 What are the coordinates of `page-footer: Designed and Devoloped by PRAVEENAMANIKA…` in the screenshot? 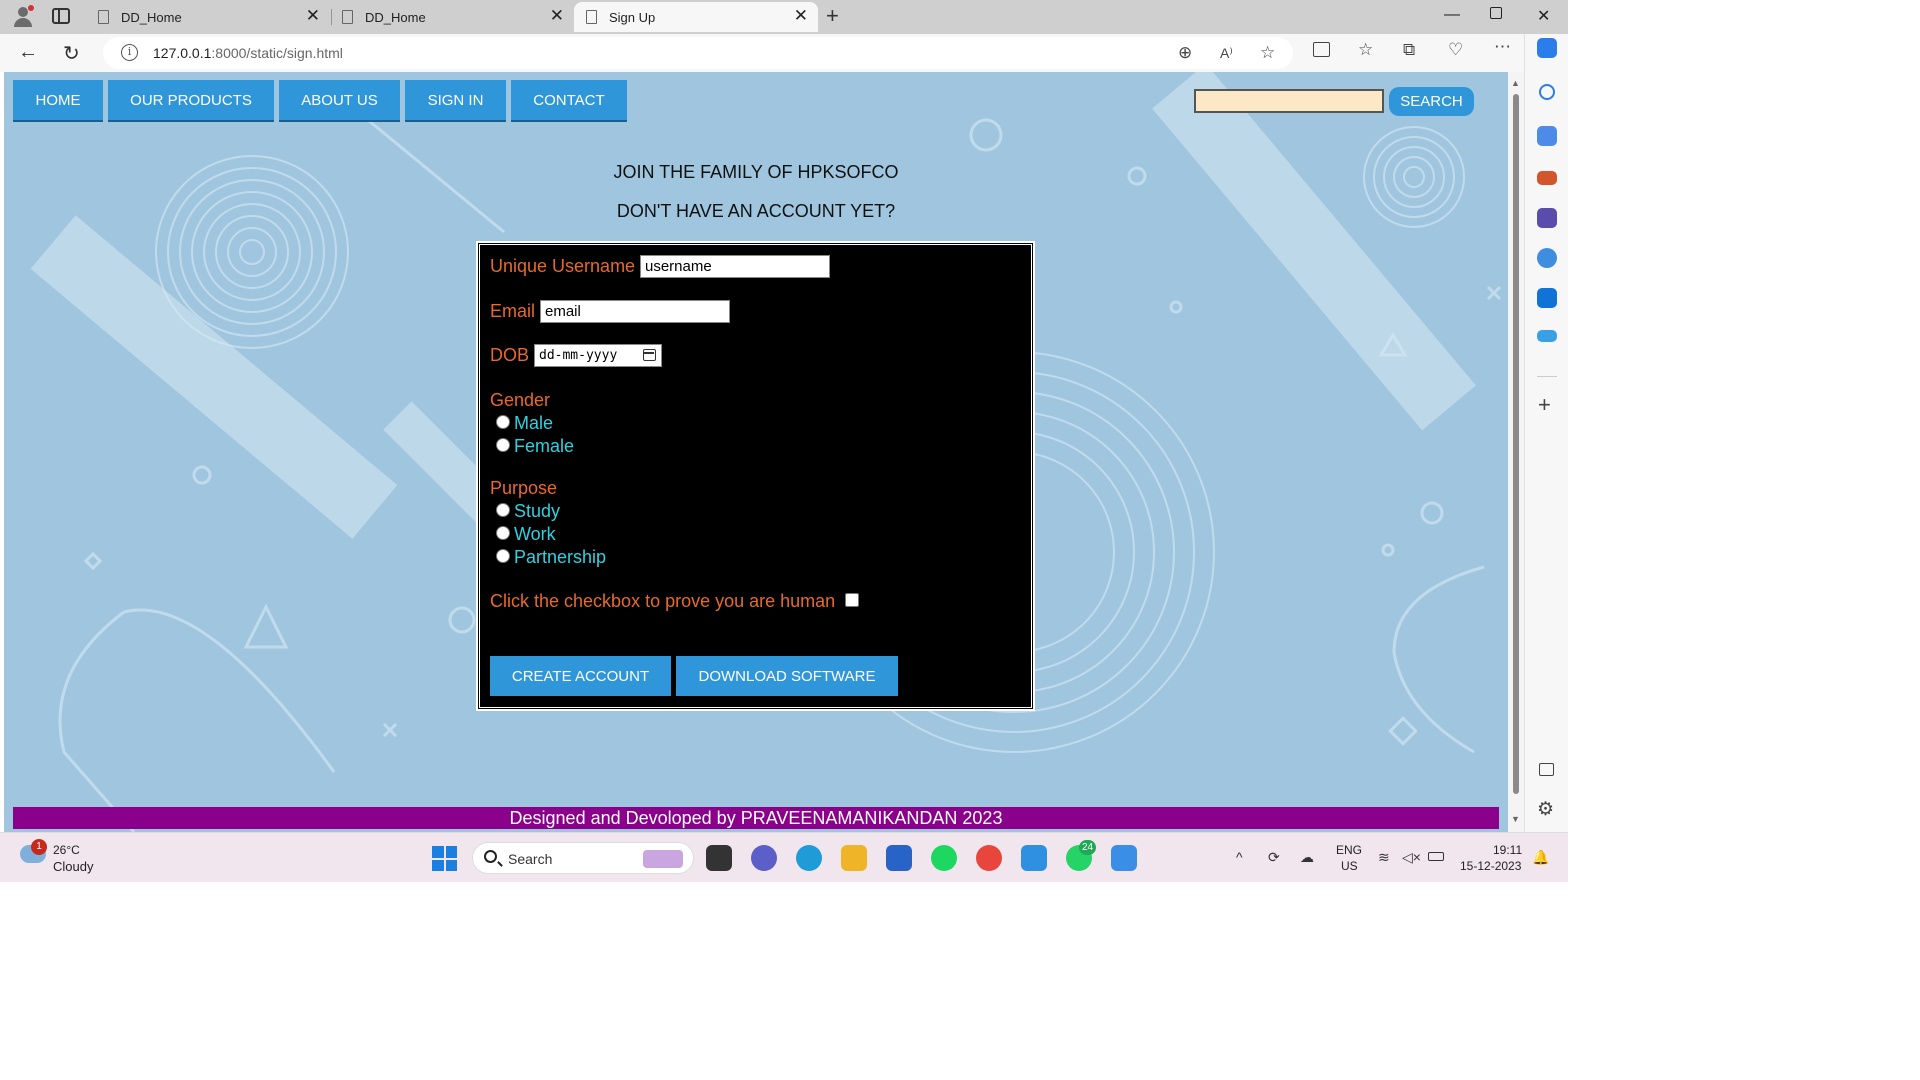 It's located at (756, 818).